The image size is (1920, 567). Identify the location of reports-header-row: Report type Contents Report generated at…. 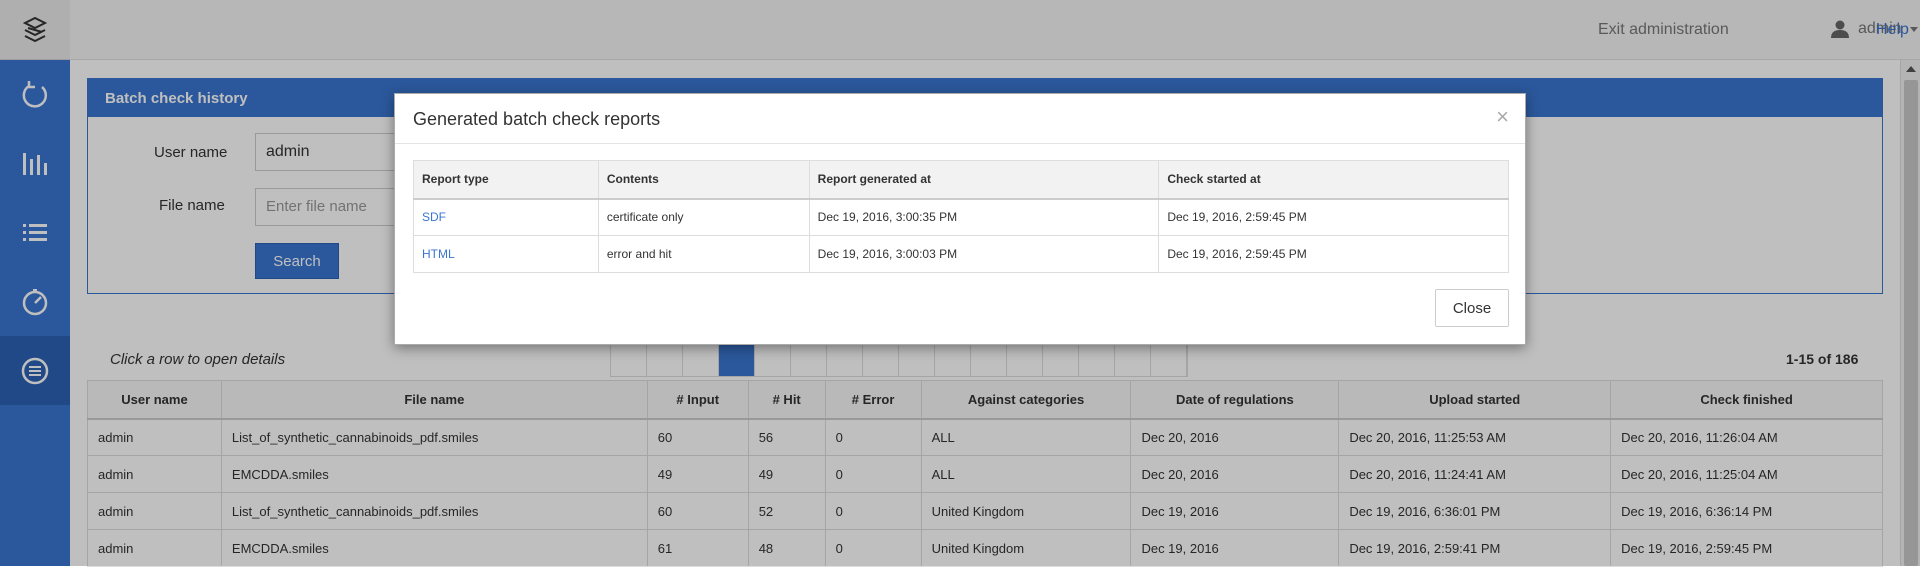
(961, 180).